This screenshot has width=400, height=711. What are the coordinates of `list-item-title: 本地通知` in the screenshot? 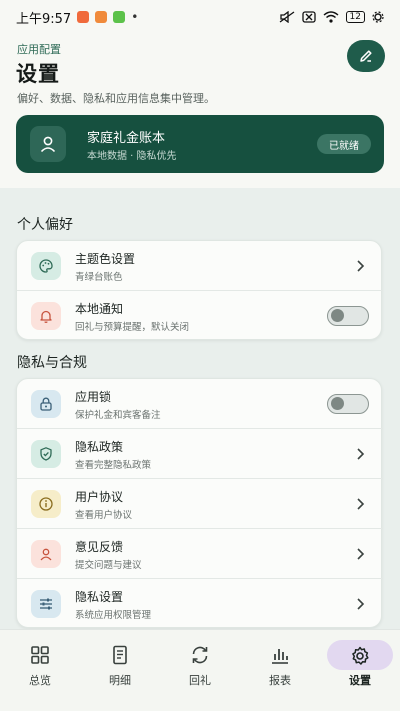 It's located at (99, 309).